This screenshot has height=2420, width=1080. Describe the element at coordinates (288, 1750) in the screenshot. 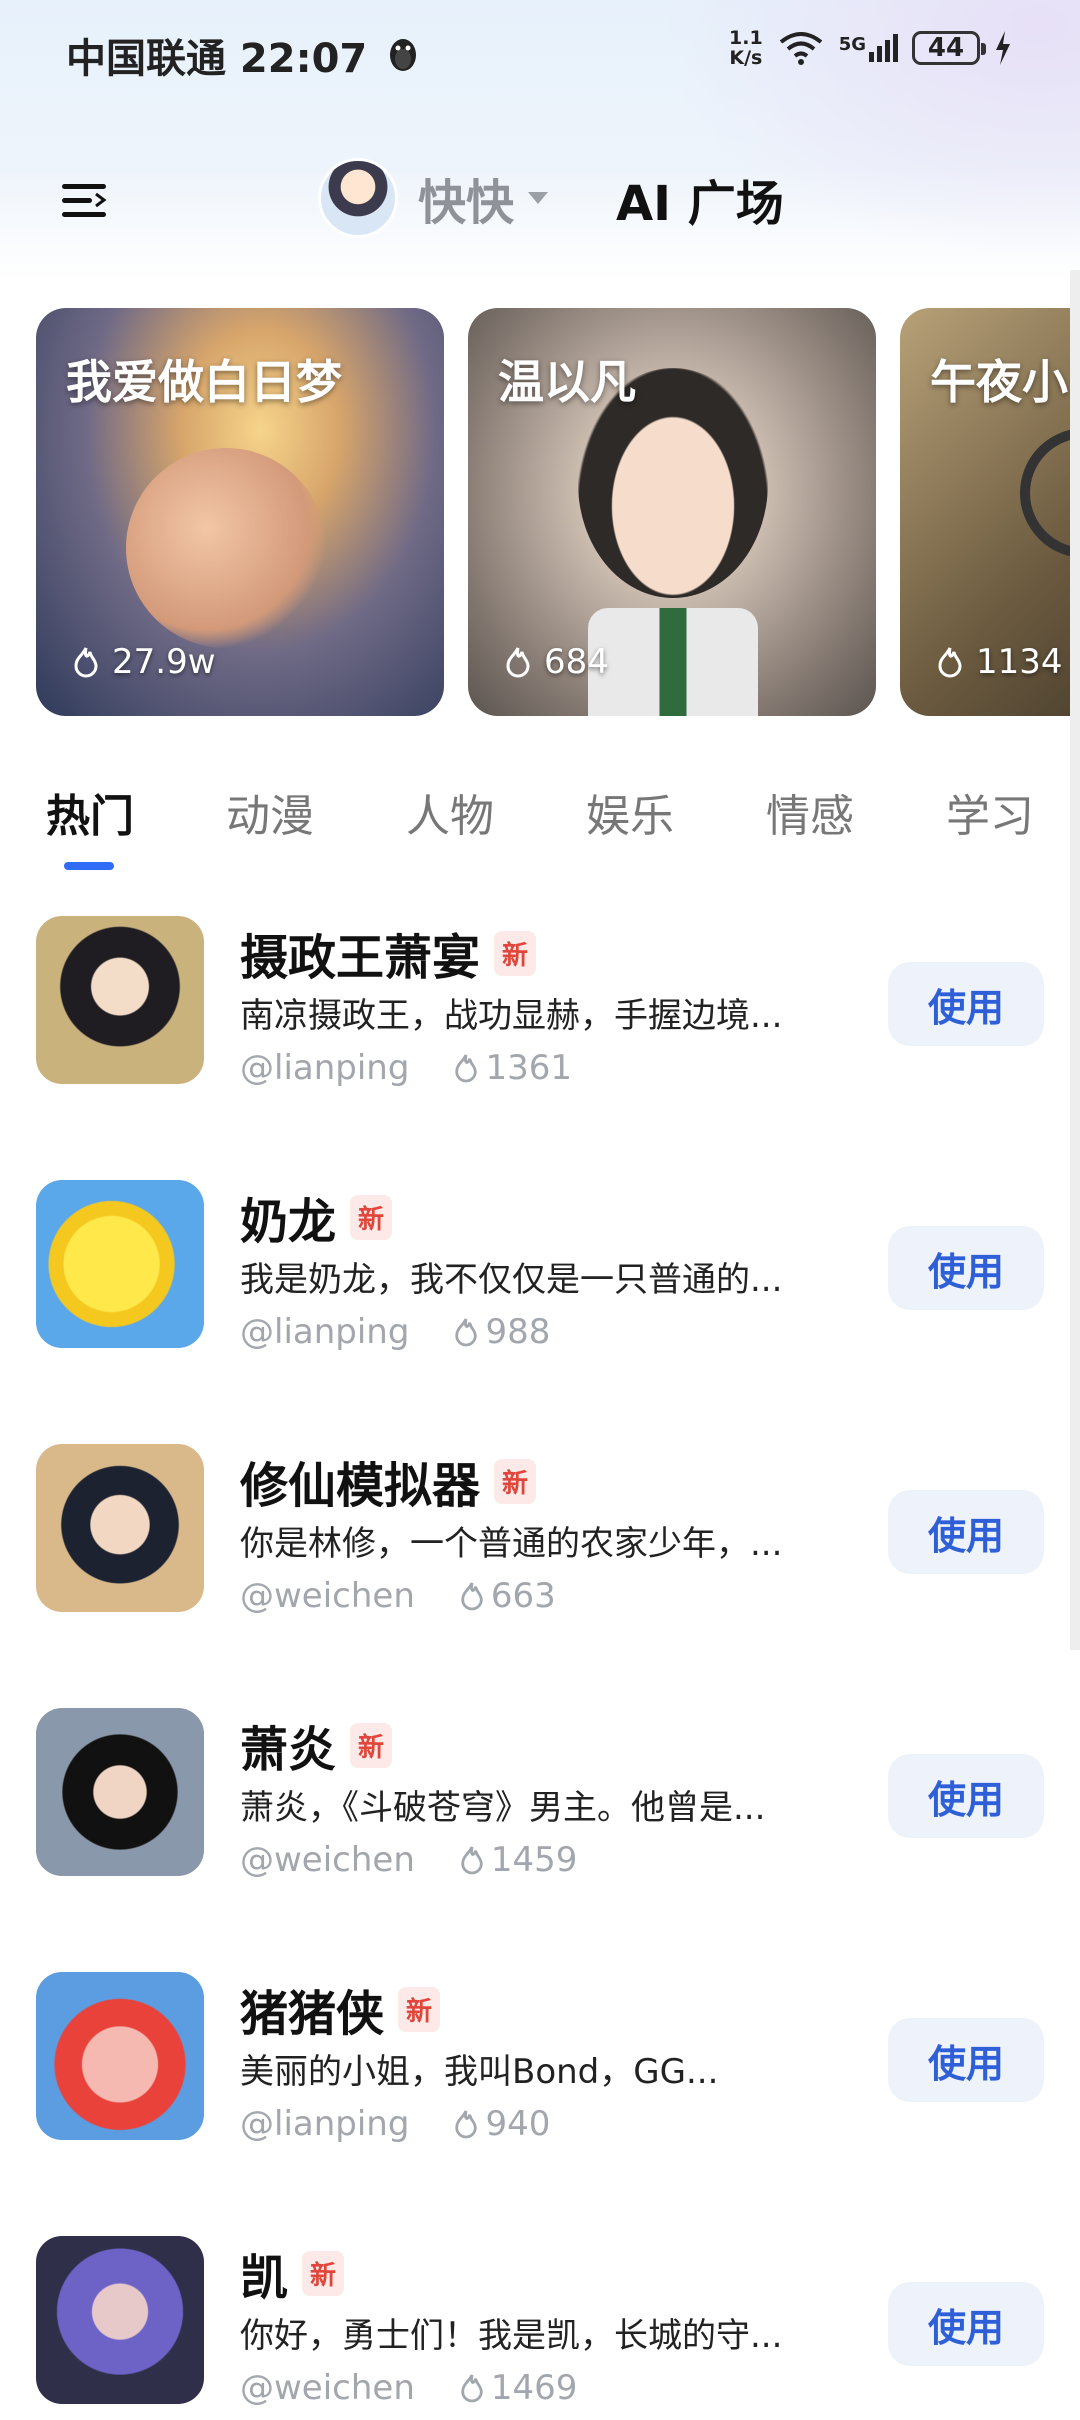

I see `item-name: 萧炎` at that location.